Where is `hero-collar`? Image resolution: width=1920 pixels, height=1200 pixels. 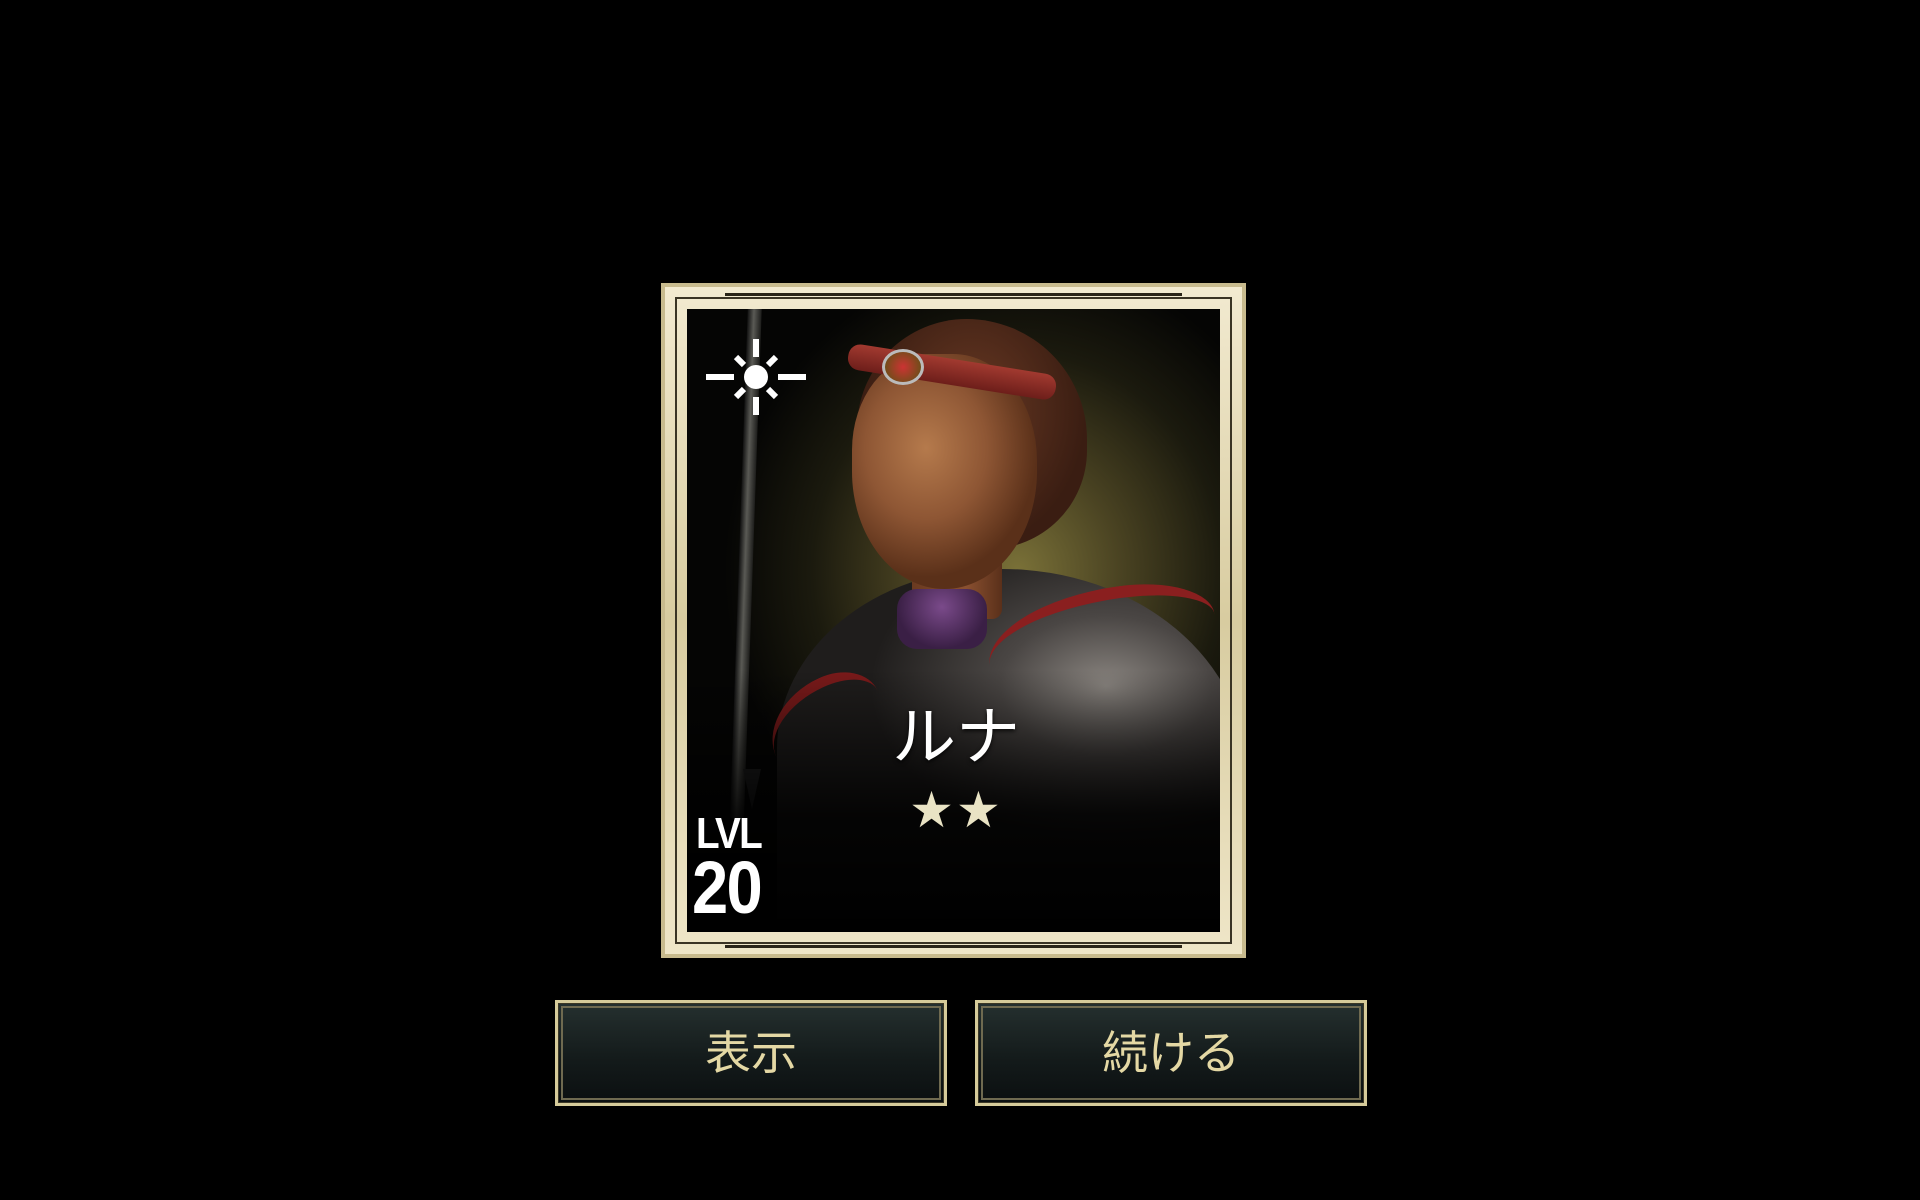
hero-collar is located at coordinates (942, 619).